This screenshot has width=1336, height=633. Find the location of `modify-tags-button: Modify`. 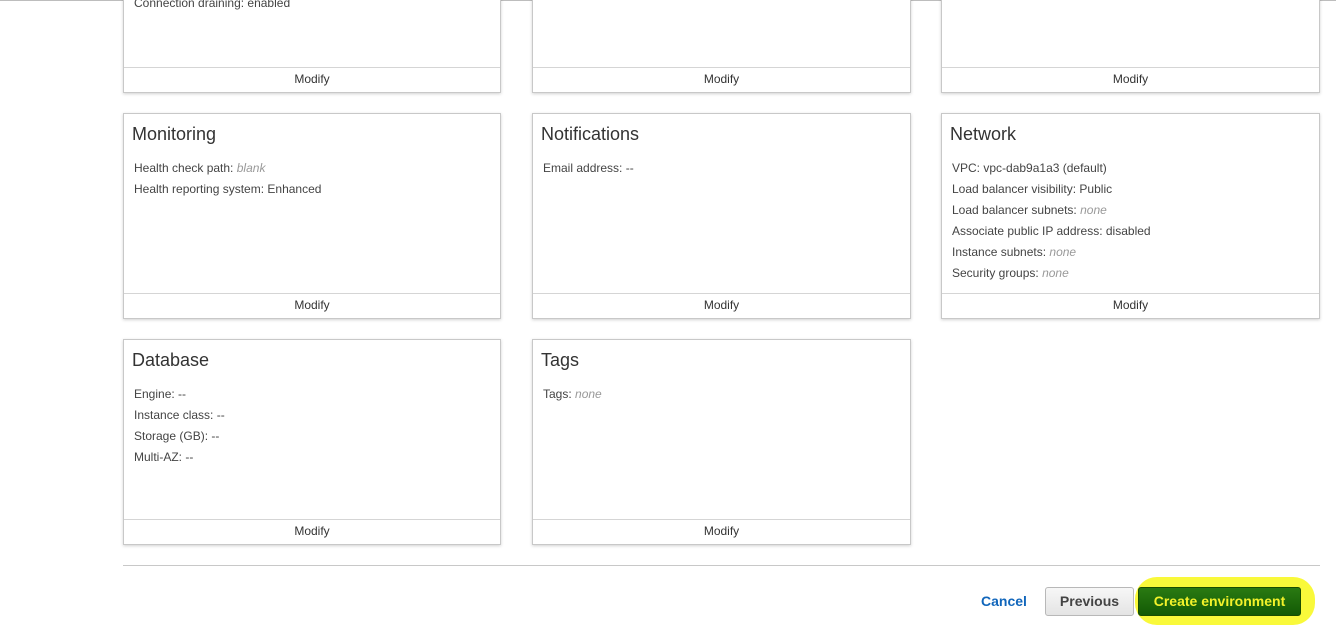

modify-tags-button: Modify is located at coordinates (721, 531).